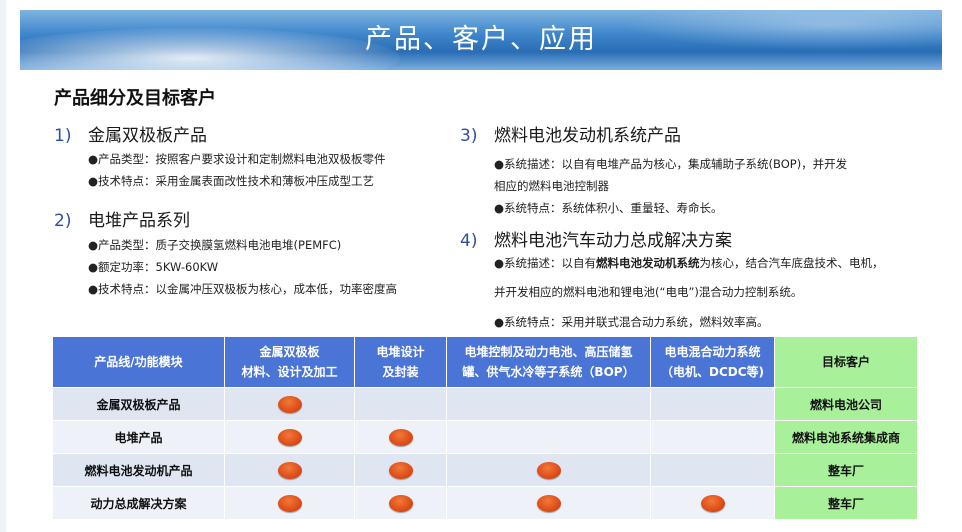 The height and width of the screenshot is (532, 962). What do you see at coordinates (648, 263) in the screenshot?
I see `bullet-emphasis: 燃料电池发动机系统` at bounding box center [648, 263].